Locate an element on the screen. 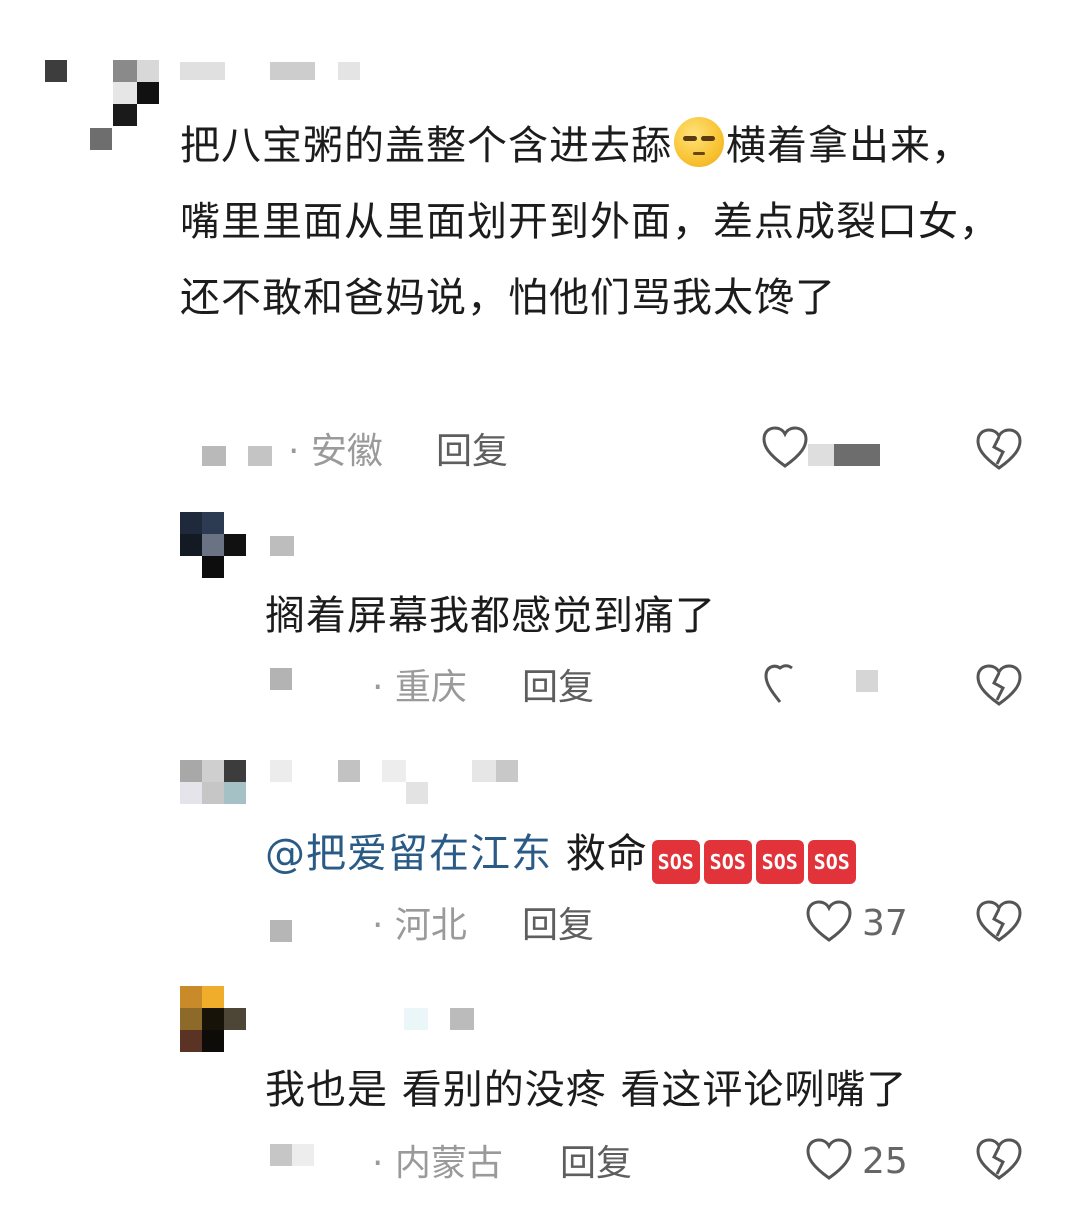  location-label: · 河北 is located at coordinates (419, 925).